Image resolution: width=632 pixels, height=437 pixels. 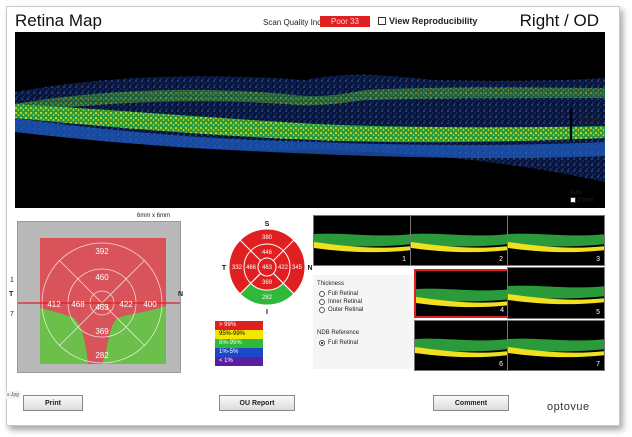 I want to click on scan-thumbnail-5: 5, so click(x=556, y=293).